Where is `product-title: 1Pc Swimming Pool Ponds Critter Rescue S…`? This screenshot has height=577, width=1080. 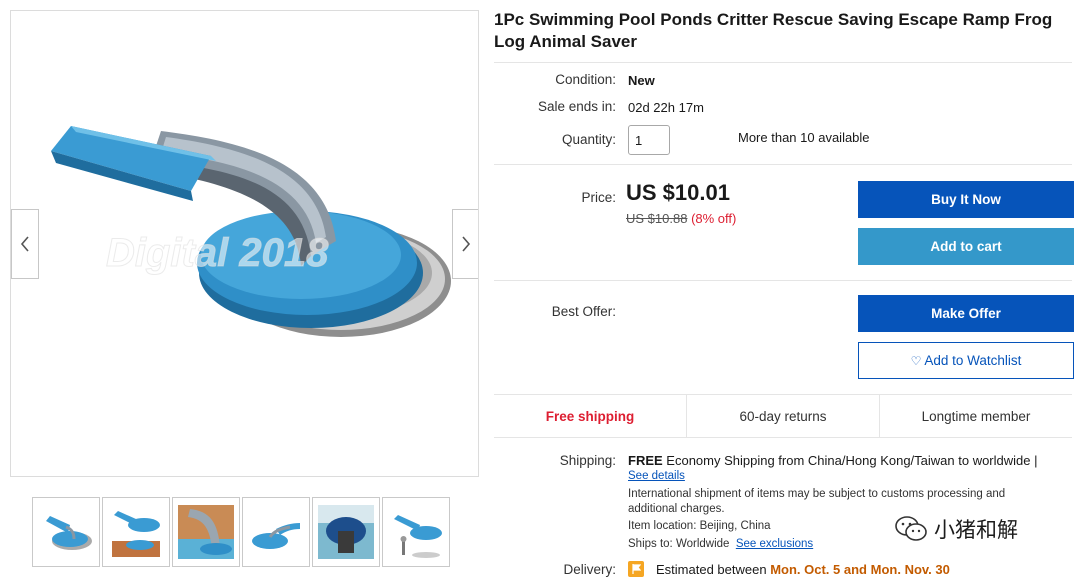
product-title: 1Pc Swimming Pool Ponds Critter Rescue S… is located at coordinates (773, 30).